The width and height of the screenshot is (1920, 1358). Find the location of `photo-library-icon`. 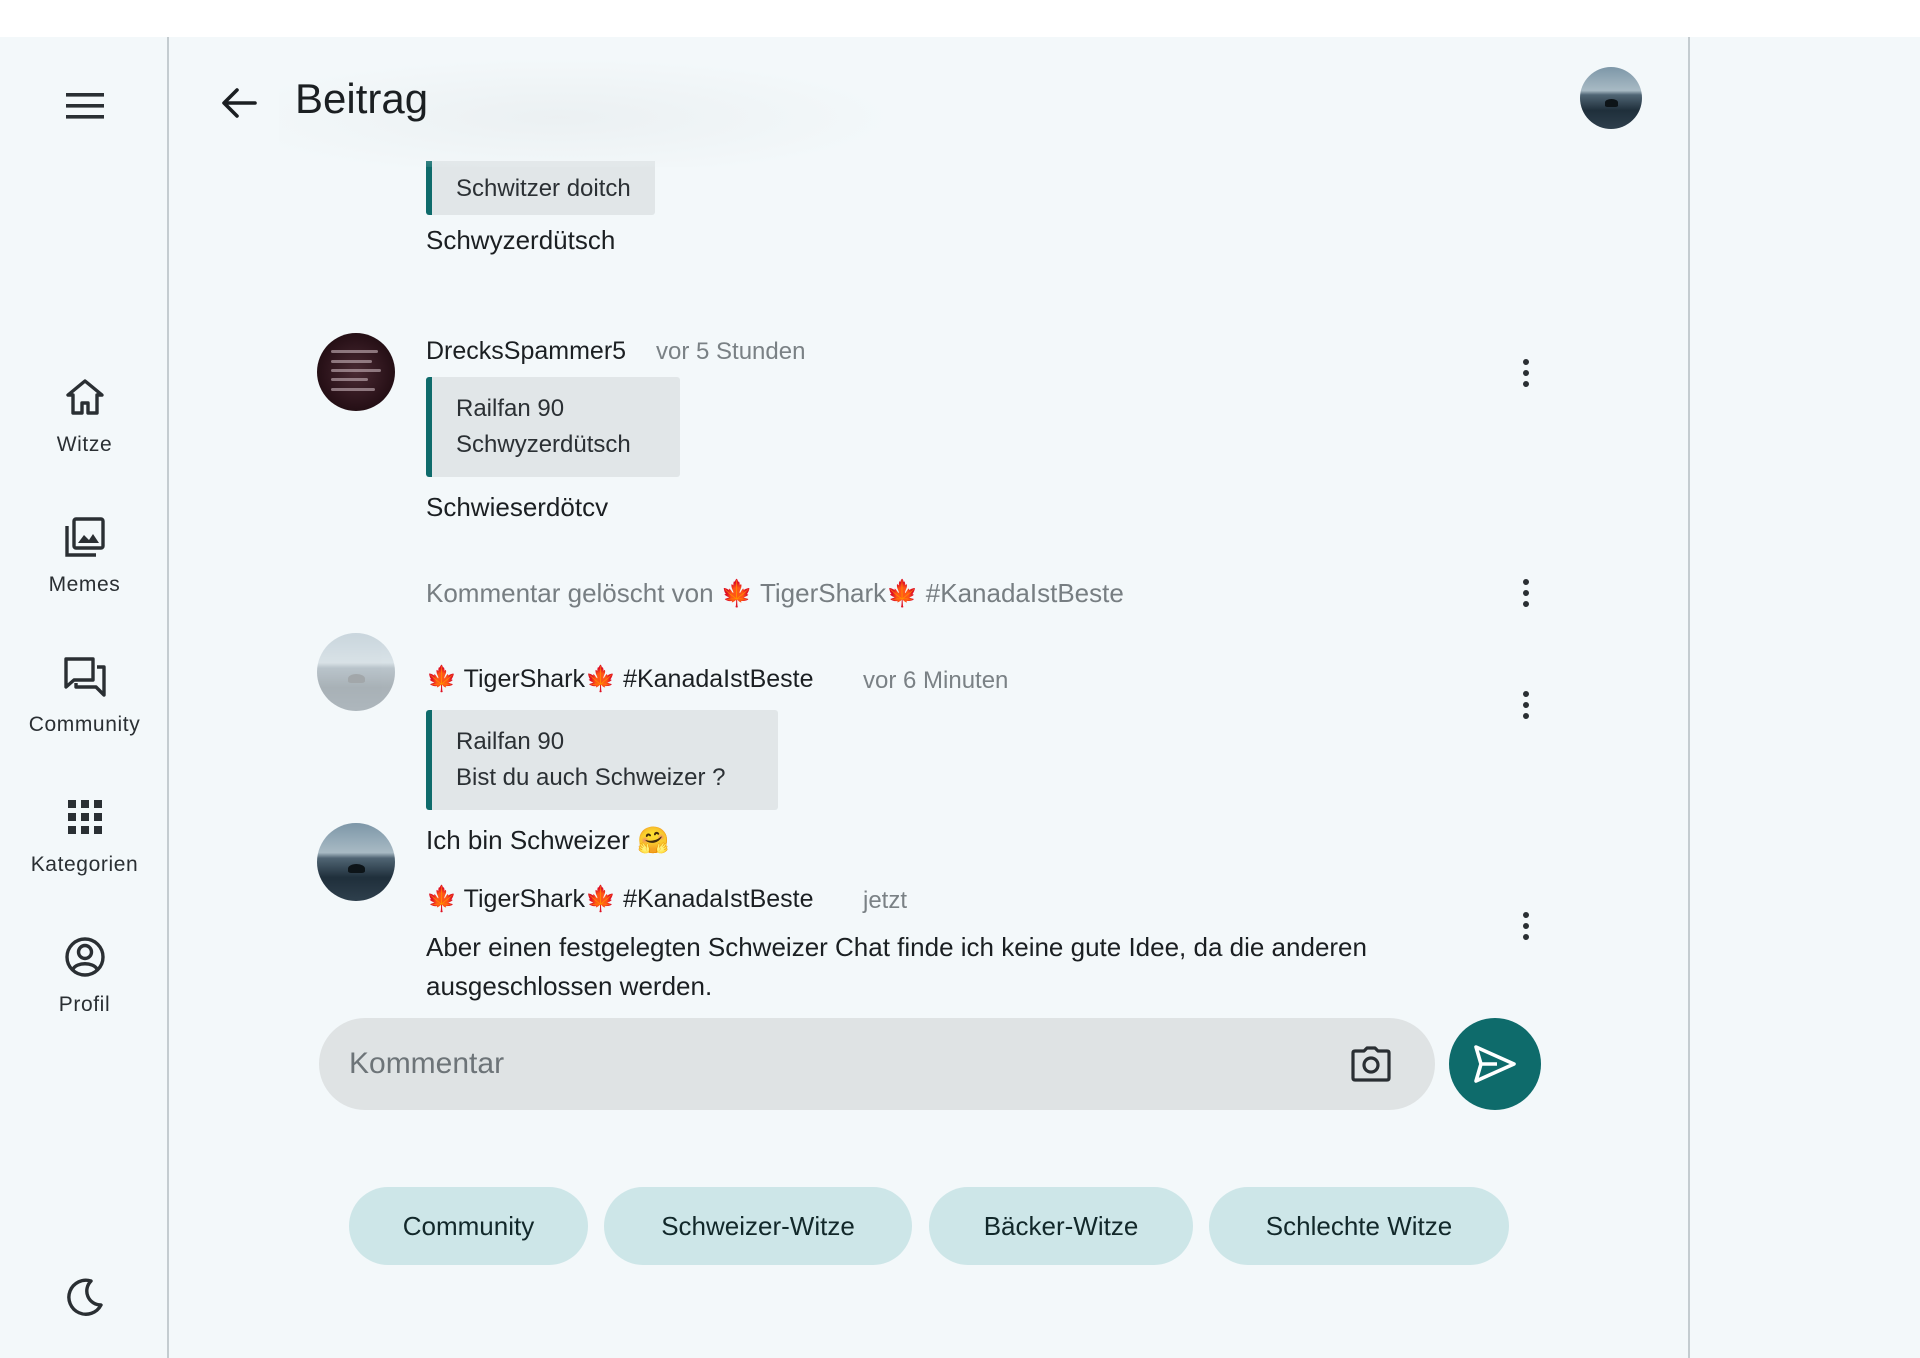

photo-library-icon is located at coordinates (85, 537).